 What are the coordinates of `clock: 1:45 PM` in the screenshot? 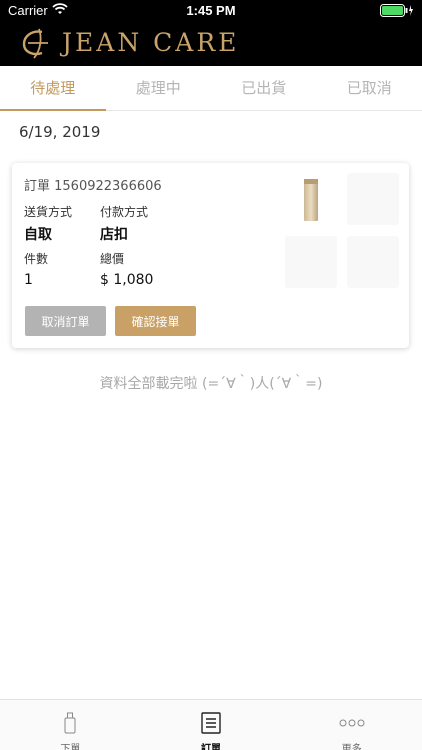 It's located at (211, 10).